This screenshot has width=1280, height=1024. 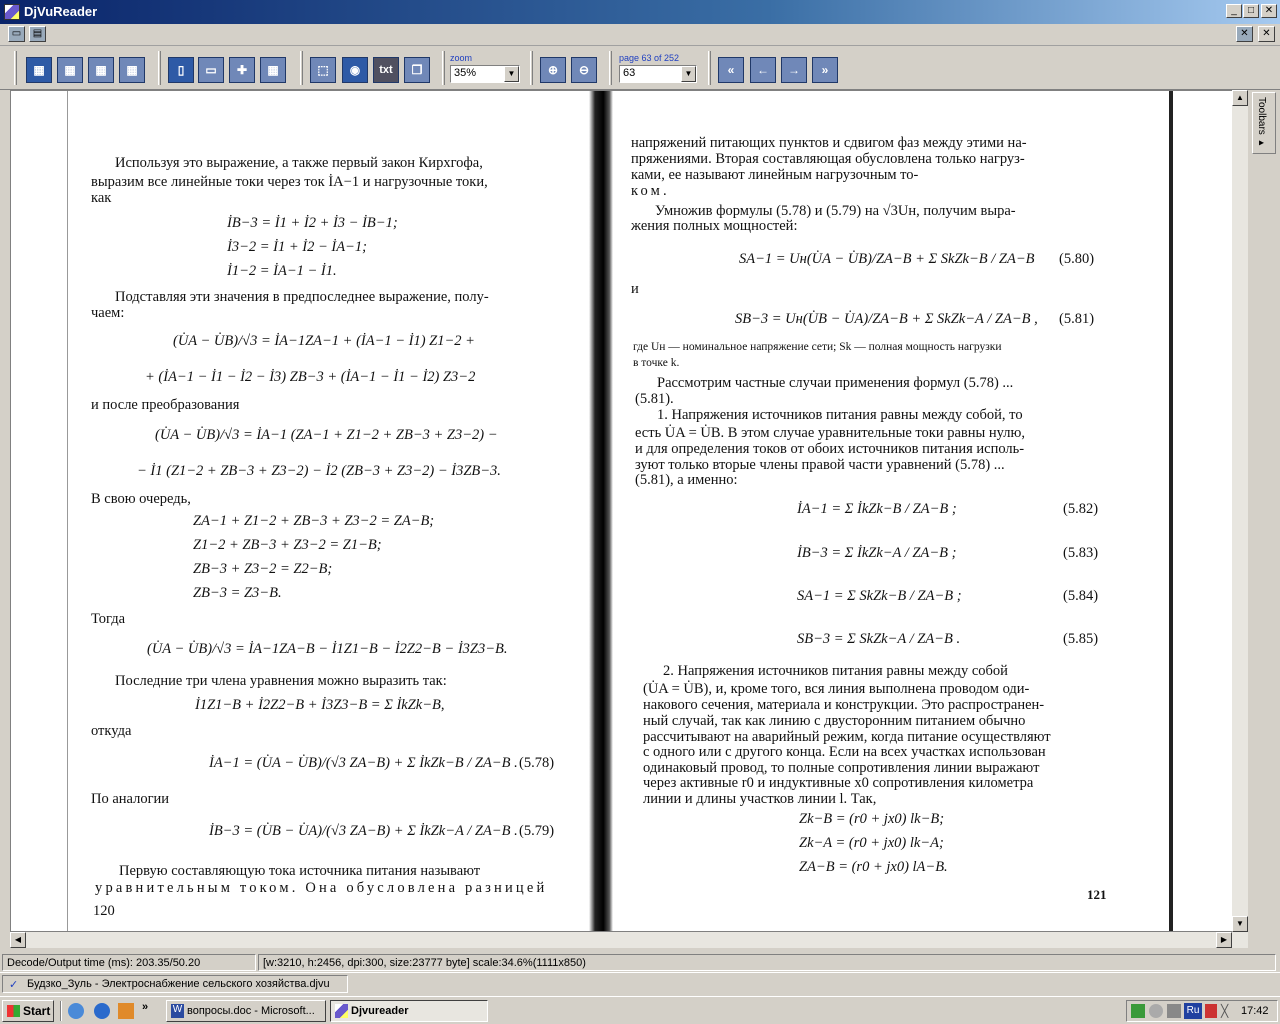 I want to click on fit-page-icon: ✚, so click(x=242, y=70).